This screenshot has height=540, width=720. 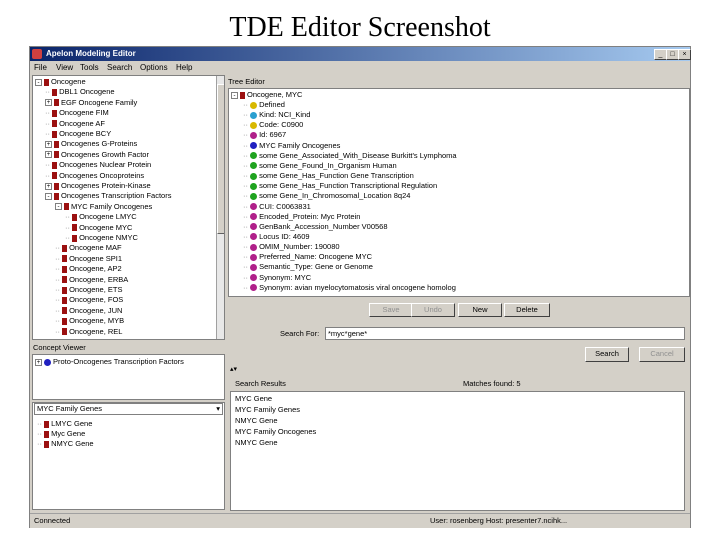 What do you see at coordinates (119, 68) in the screenshot?
I see `menu-search: Search` at bounding box center [119, 68].